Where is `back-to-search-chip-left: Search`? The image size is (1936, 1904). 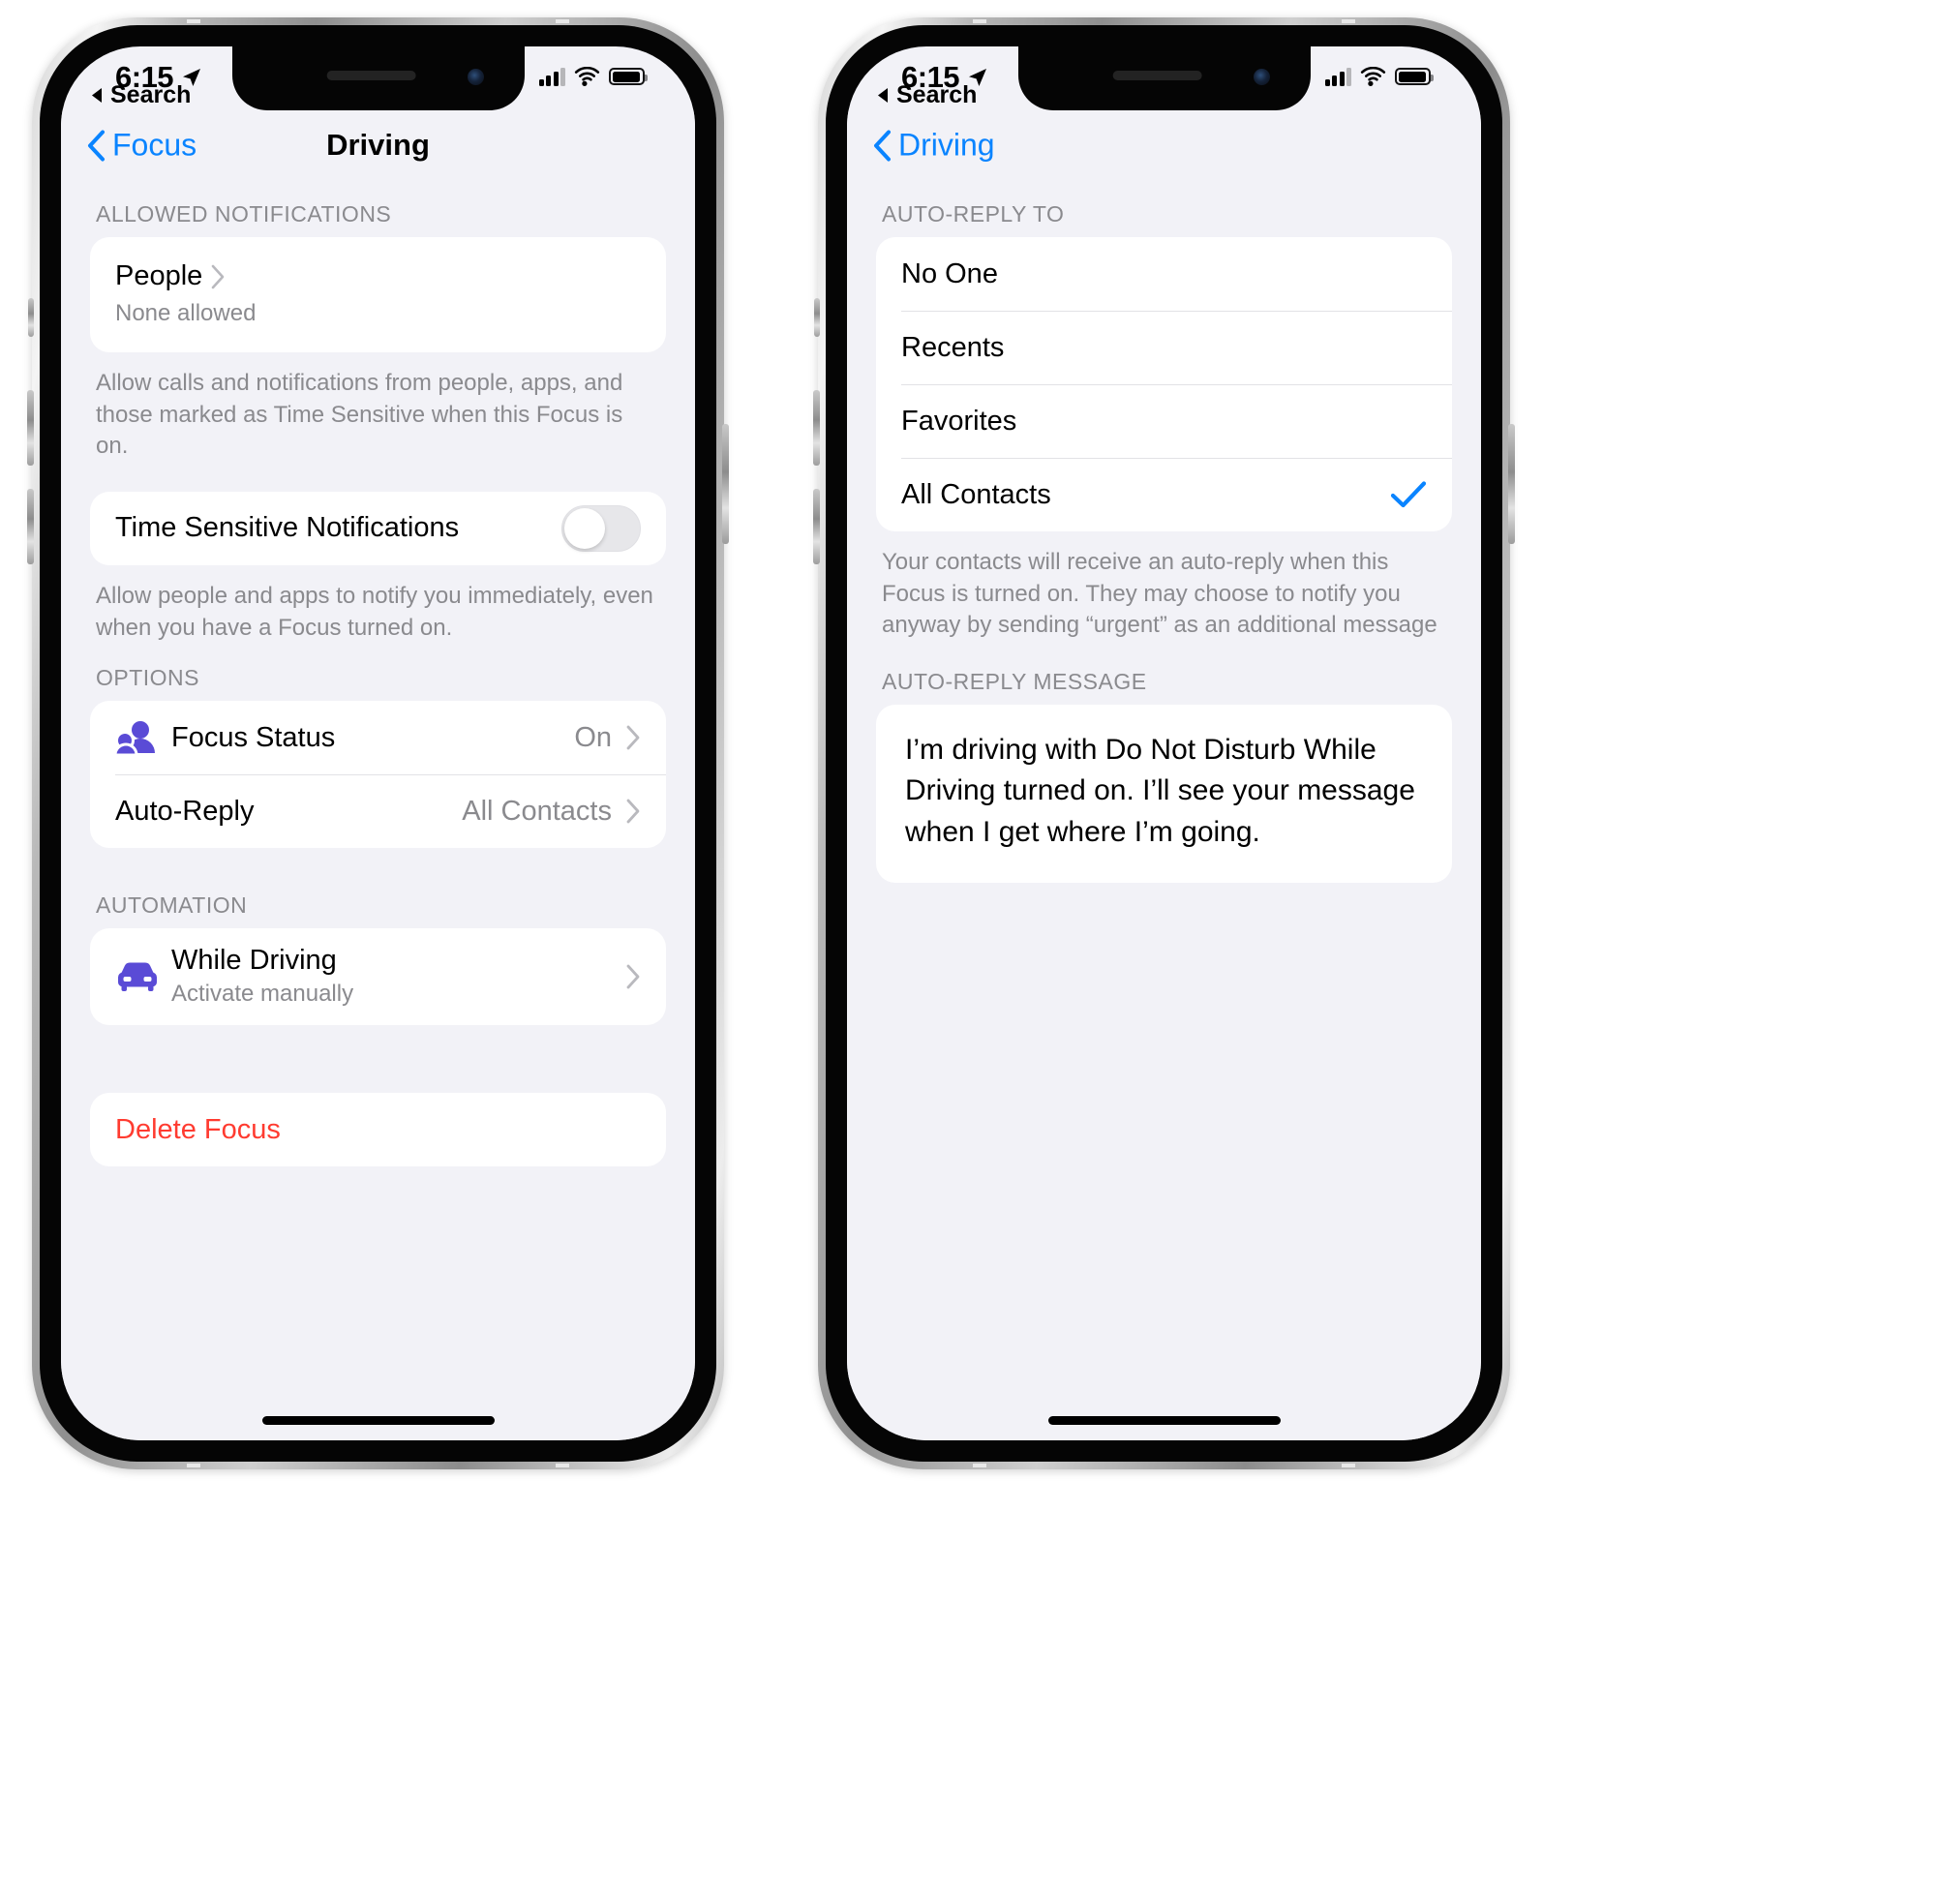
back-to-search-chip-left: Search is located at coordinates (140, 95).